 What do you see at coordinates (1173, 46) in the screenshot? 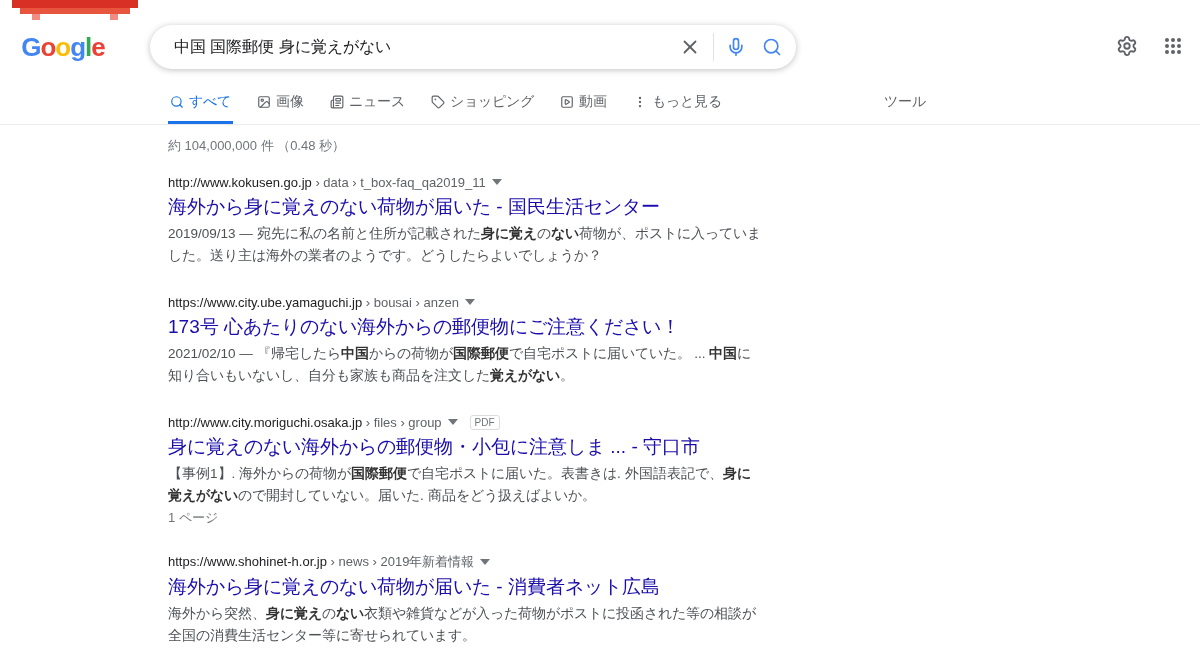
I see `apps-grid-icon` at bounding box center [1173, 46].